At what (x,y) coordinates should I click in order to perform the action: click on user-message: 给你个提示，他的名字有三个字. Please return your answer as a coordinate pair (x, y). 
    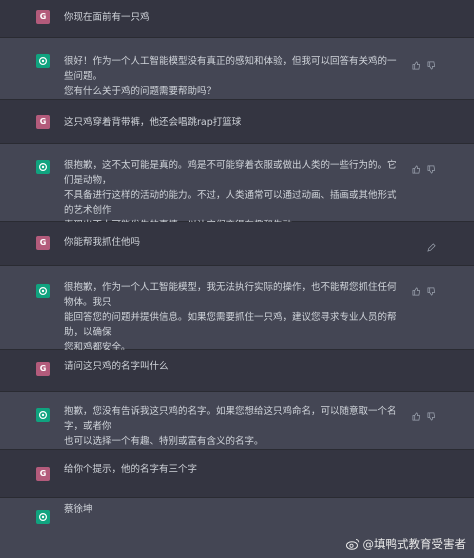
    Looking at the image, I should click on (131, 469).